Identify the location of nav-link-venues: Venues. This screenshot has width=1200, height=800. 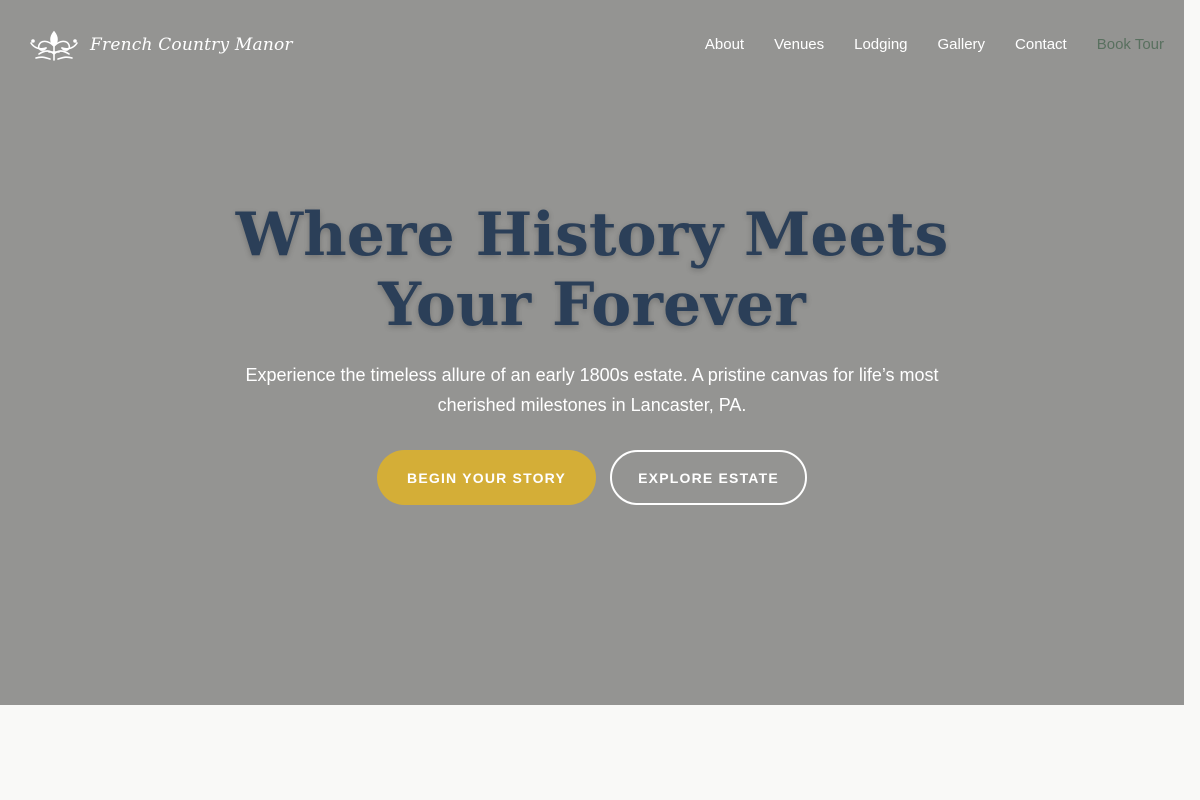
(799, 45).